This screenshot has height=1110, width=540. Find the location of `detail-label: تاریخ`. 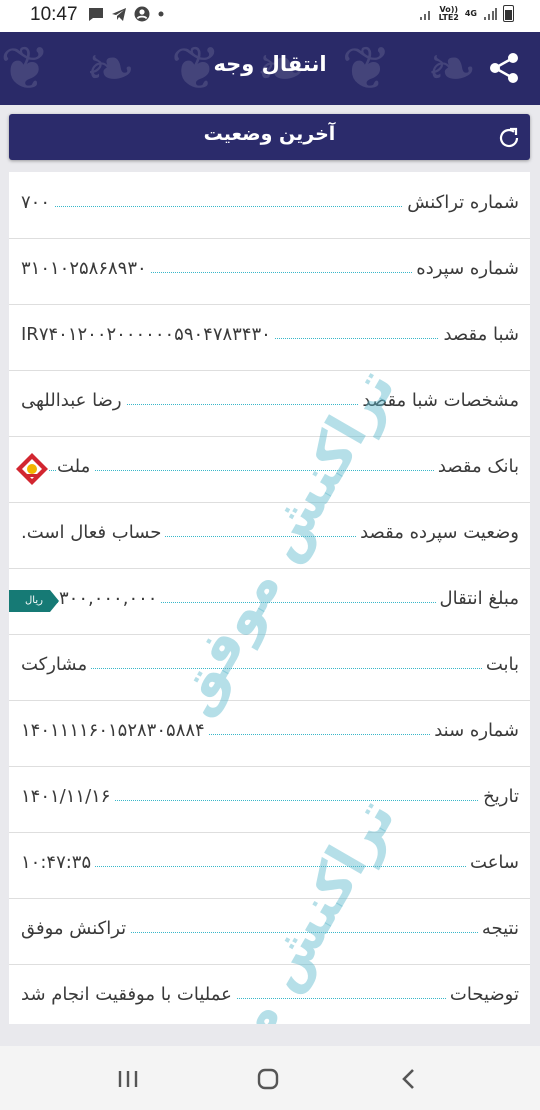

detail-label: تاریخ is located at coordinates (499, 796).